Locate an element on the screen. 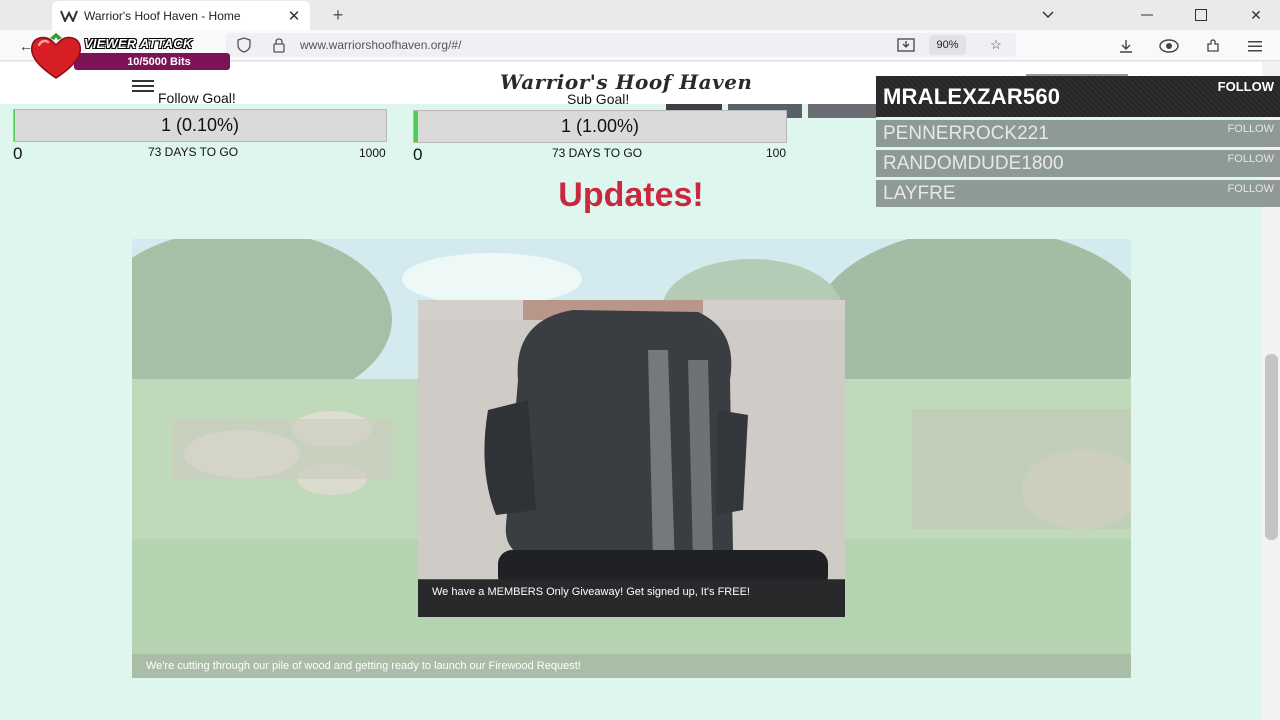  bits-progress-bar: 10/5000 Bits is located at coordinates (152, 61).